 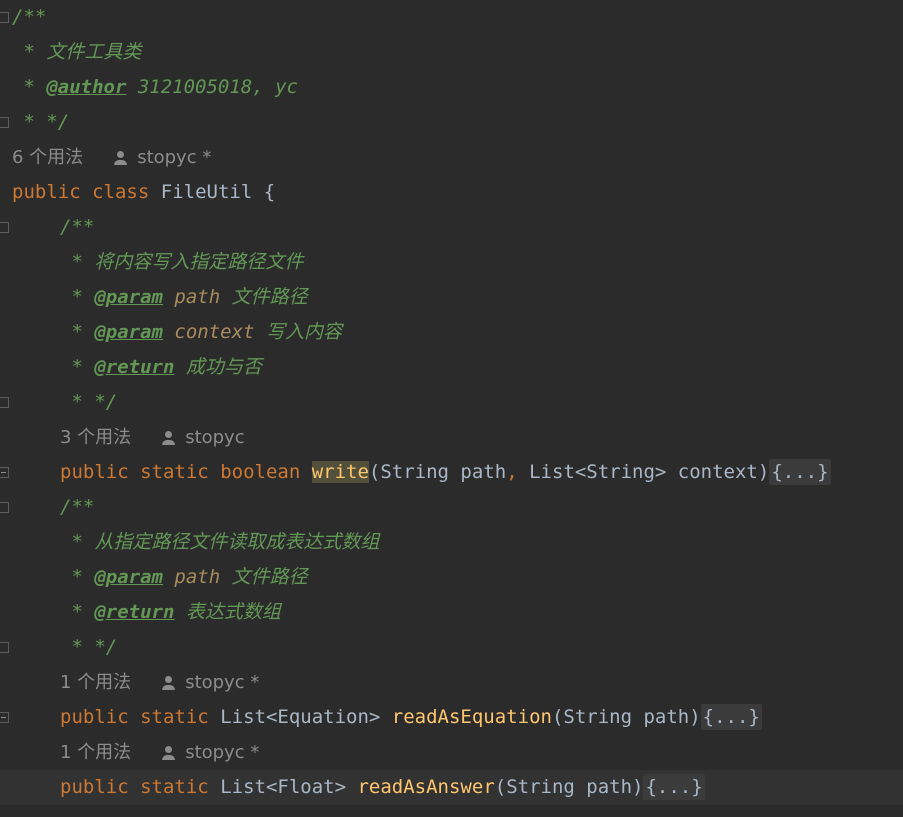 What do you see at coordinates (643, 472) in the screenshot?
I see `method-params: List<String> context)` at bounding box center [643, 472].